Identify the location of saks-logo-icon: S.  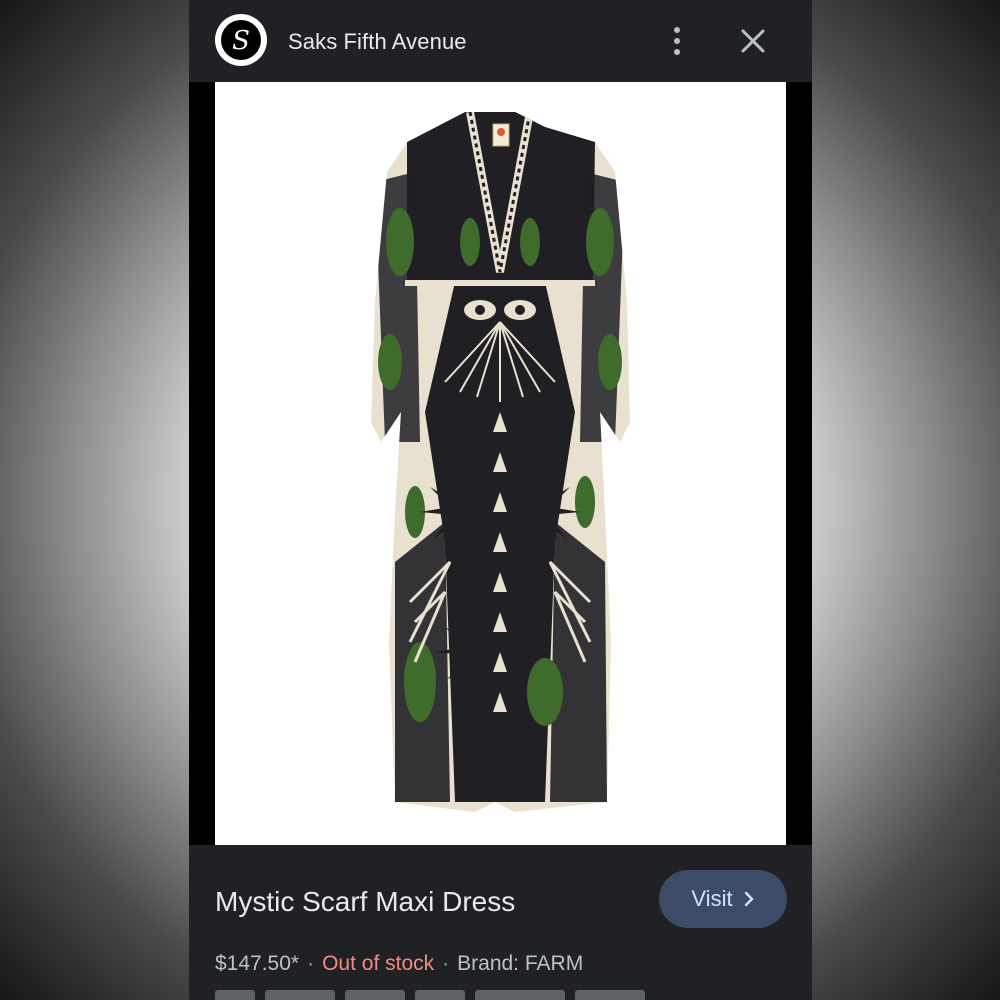
(241, 41).